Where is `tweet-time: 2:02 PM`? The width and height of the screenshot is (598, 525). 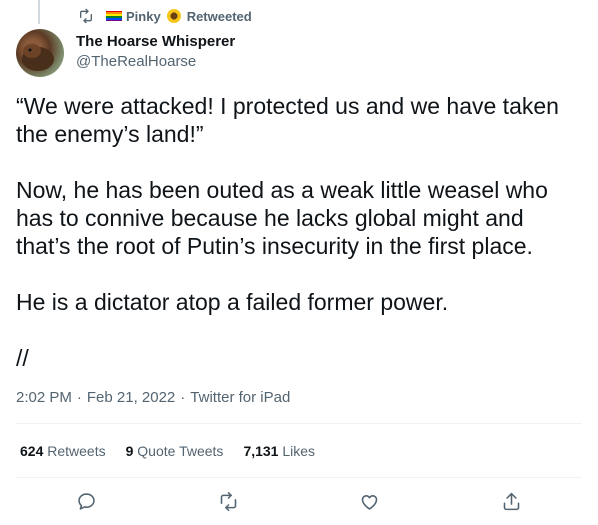 tweet-time: 2:02 PM is located at coordinates (44, 397).